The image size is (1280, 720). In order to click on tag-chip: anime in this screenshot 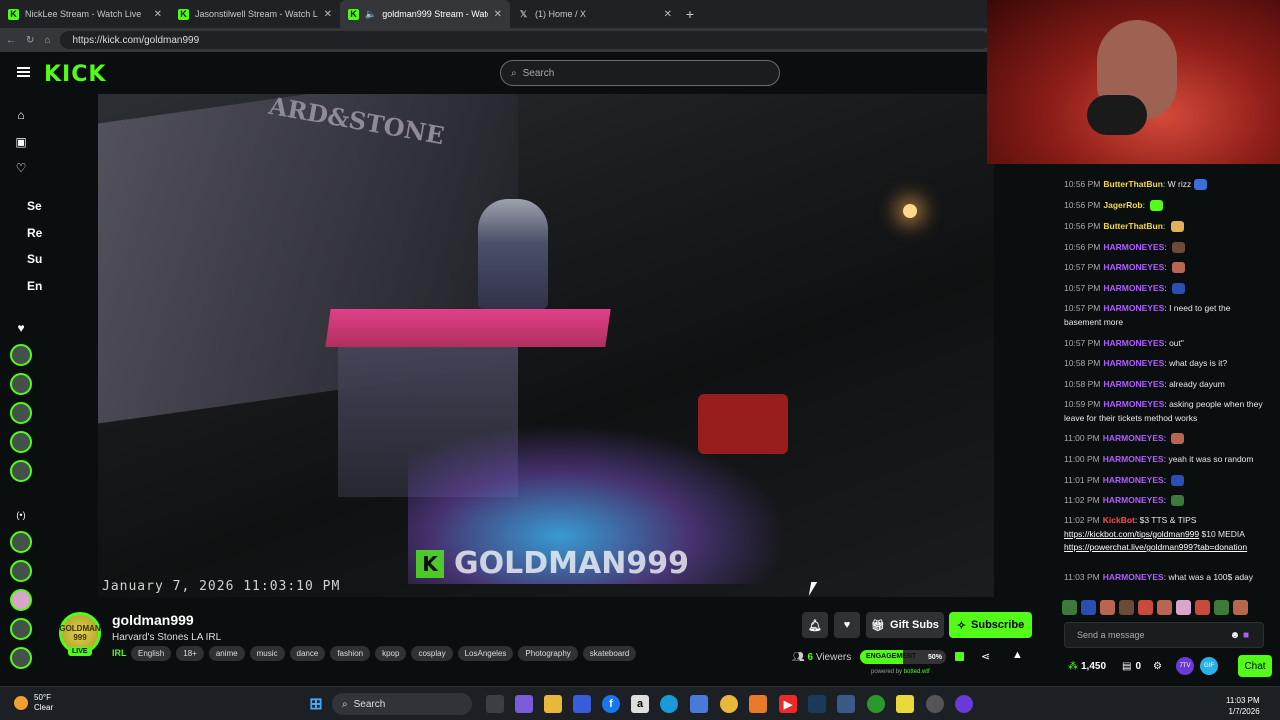, I will do `click(226, 653)`.